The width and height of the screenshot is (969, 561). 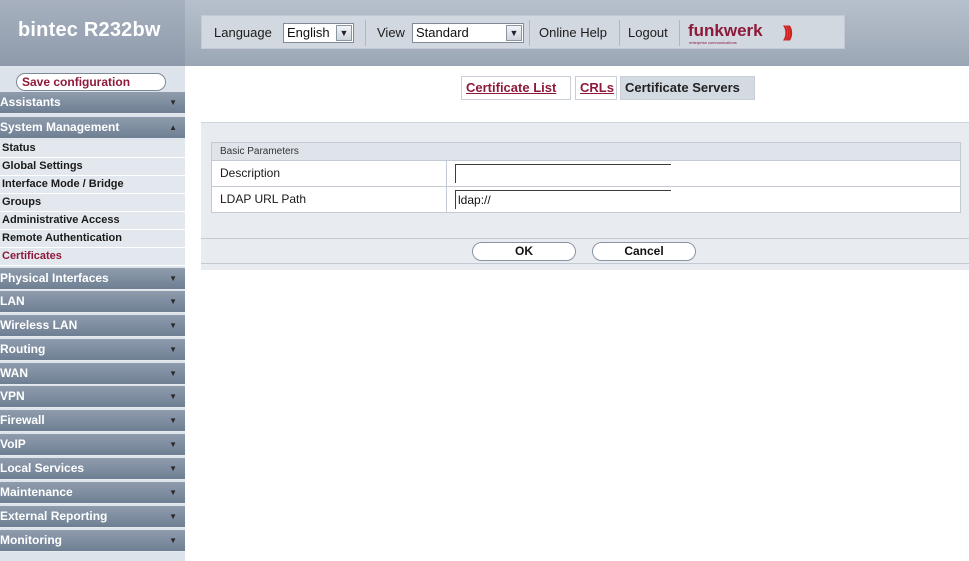 What do you see at coordinates (648, 33) in the screenshot?
I see `logout-link: Logout` at bounding box center [648, 33].